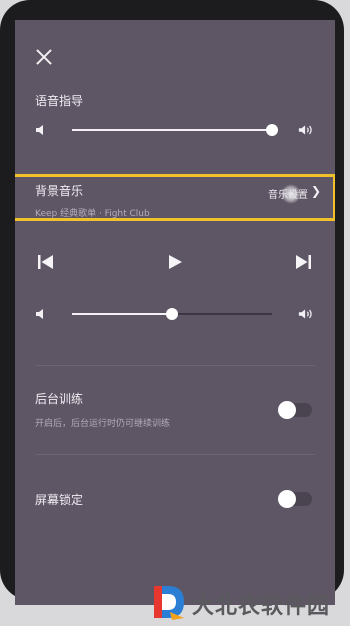  I want to click on watermark-text: 大北农软件园, so click(261, 606).